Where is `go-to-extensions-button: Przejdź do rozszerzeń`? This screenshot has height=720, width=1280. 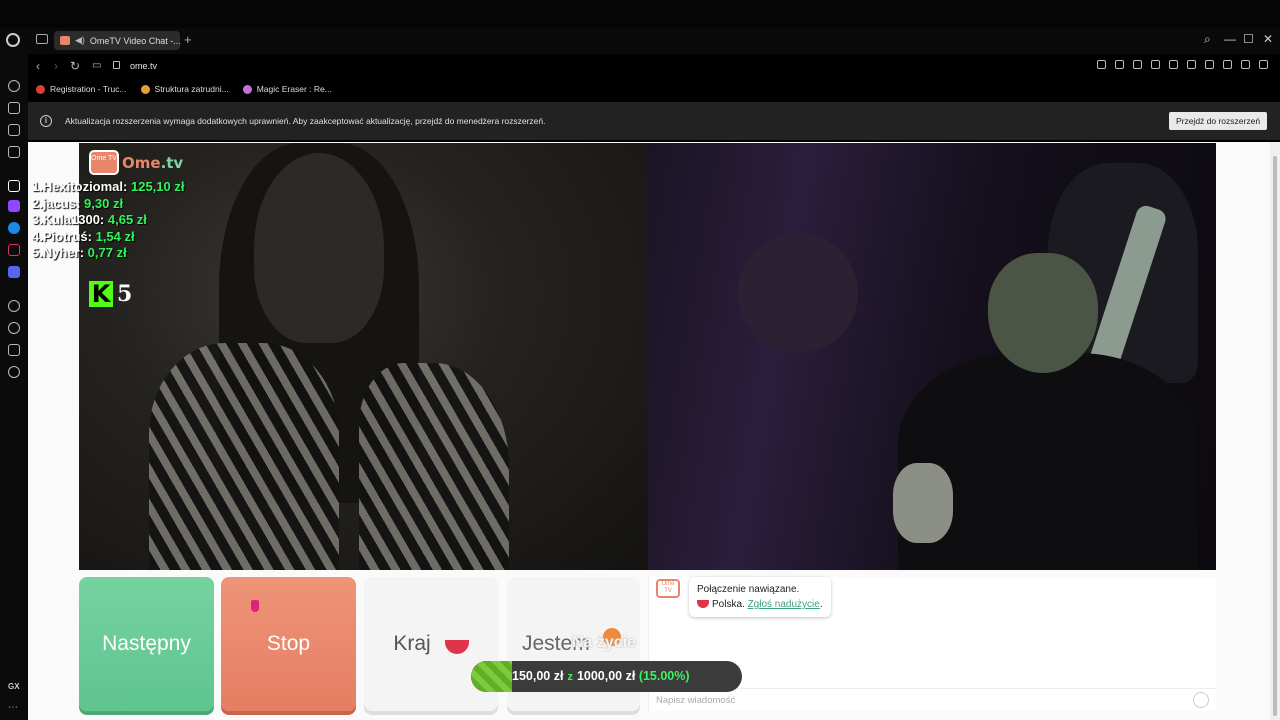
go-to-extensions-button: Przejdź do rozszerzeń is located at coordinates (1218, 121).